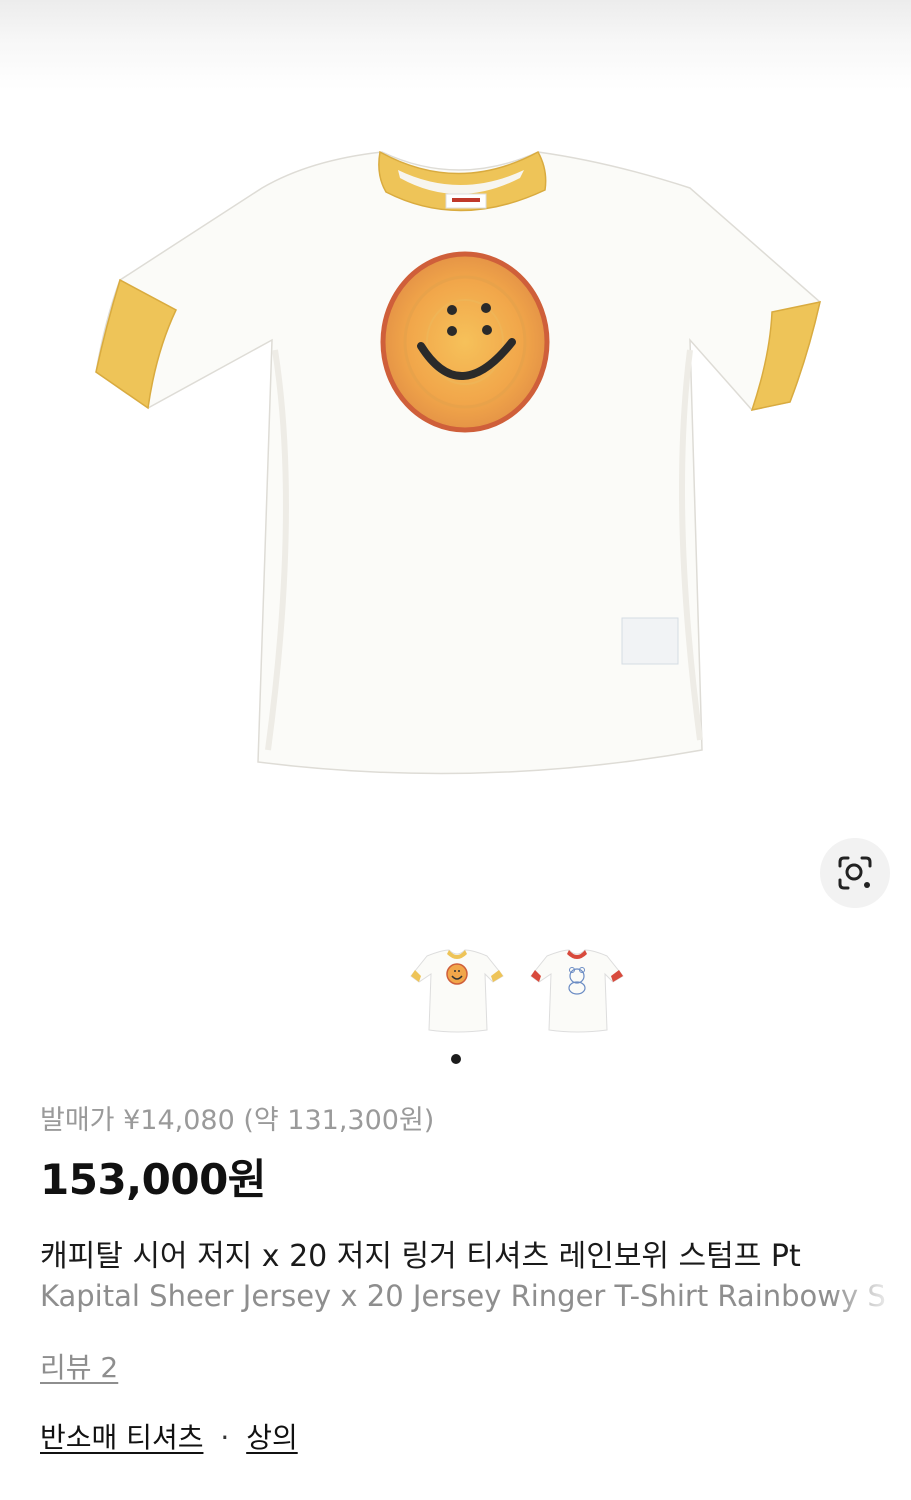 The width and height of the screenshot is (911, 1500). I want to click on category-link-short-sleeve: 반소매 티셔츠, so click(121, 1437).